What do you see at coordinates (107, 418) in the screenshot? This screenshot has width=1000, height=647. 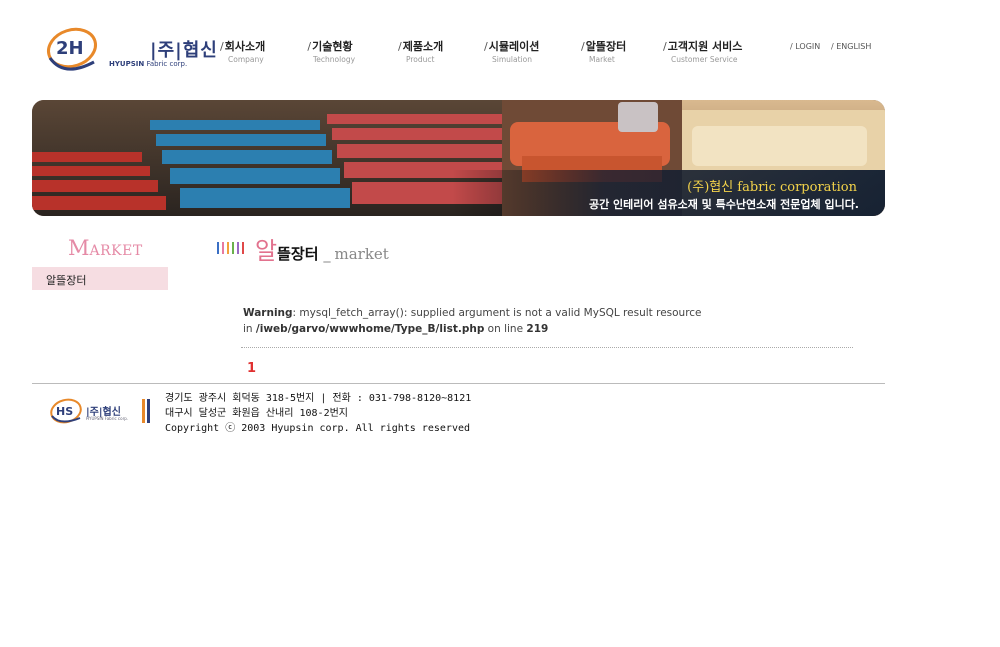 I see `footer-logo-english: HYUPSIN Fabric corp.` at bounding box center [107, 418].